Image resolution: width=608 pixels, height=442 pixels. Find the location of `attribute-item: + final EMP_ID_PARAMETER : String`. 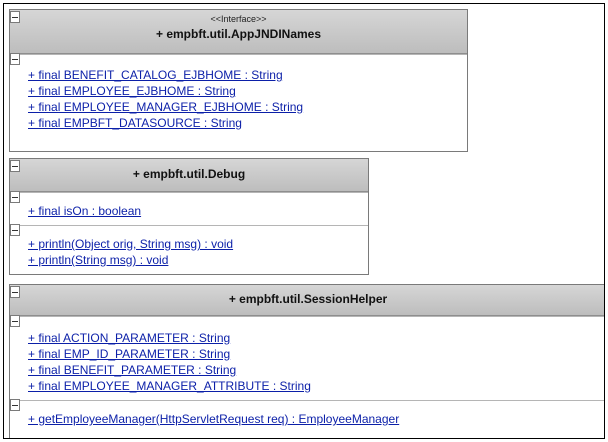

attribute-item: + final EMP_ID_PARAMETER : String is located at coordinates (316, 354).